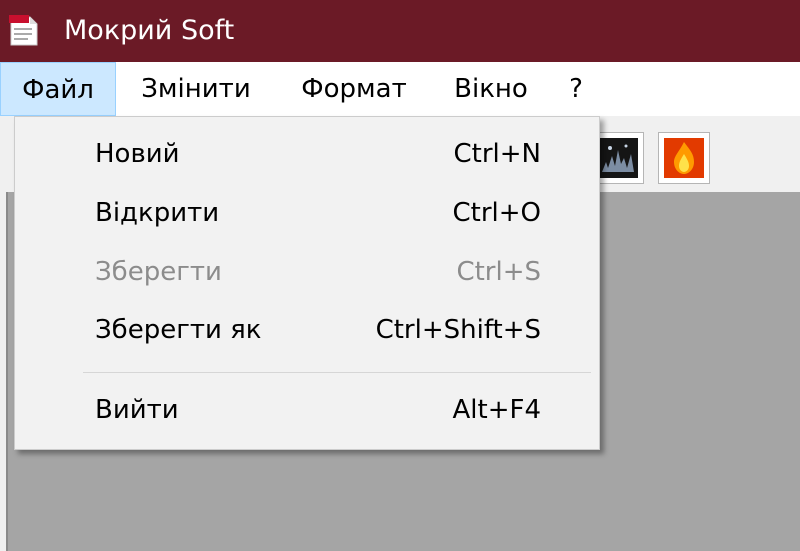 This screenshot has width=800, height=551. What do you see at coordinates (307, 154) in the screenshot?
I see `menu-item-new: Новий Ctrl+N` at bounding box center [307, 154].